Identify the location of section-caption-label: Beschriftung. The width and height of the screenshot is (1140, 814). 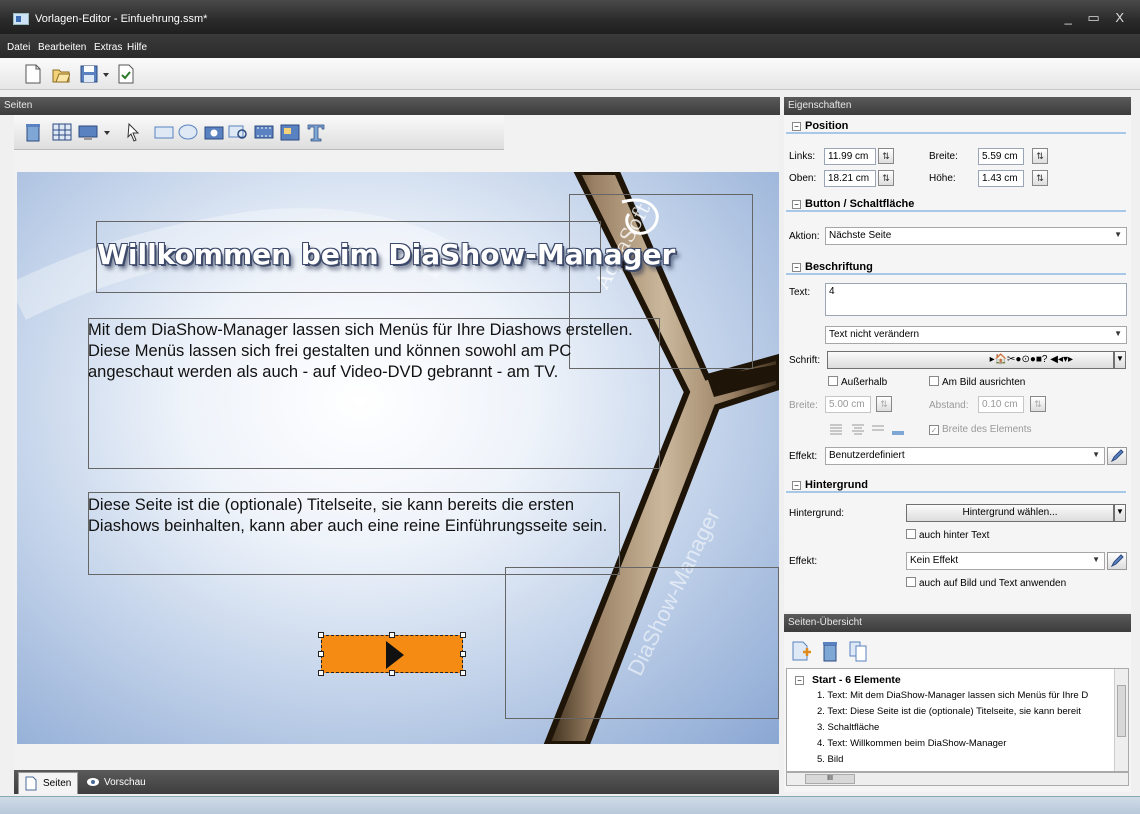
(839, 267).